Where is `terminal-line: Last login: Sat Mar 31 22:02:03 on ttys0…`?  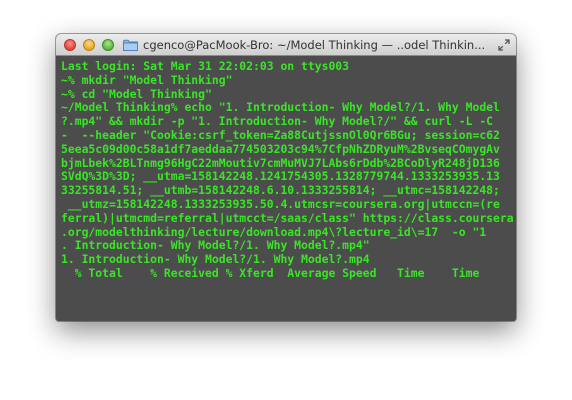
terminal-line: Last login: Sat Mar 31 22:02:03 on ttys0… is located at coordinates (205, 66).